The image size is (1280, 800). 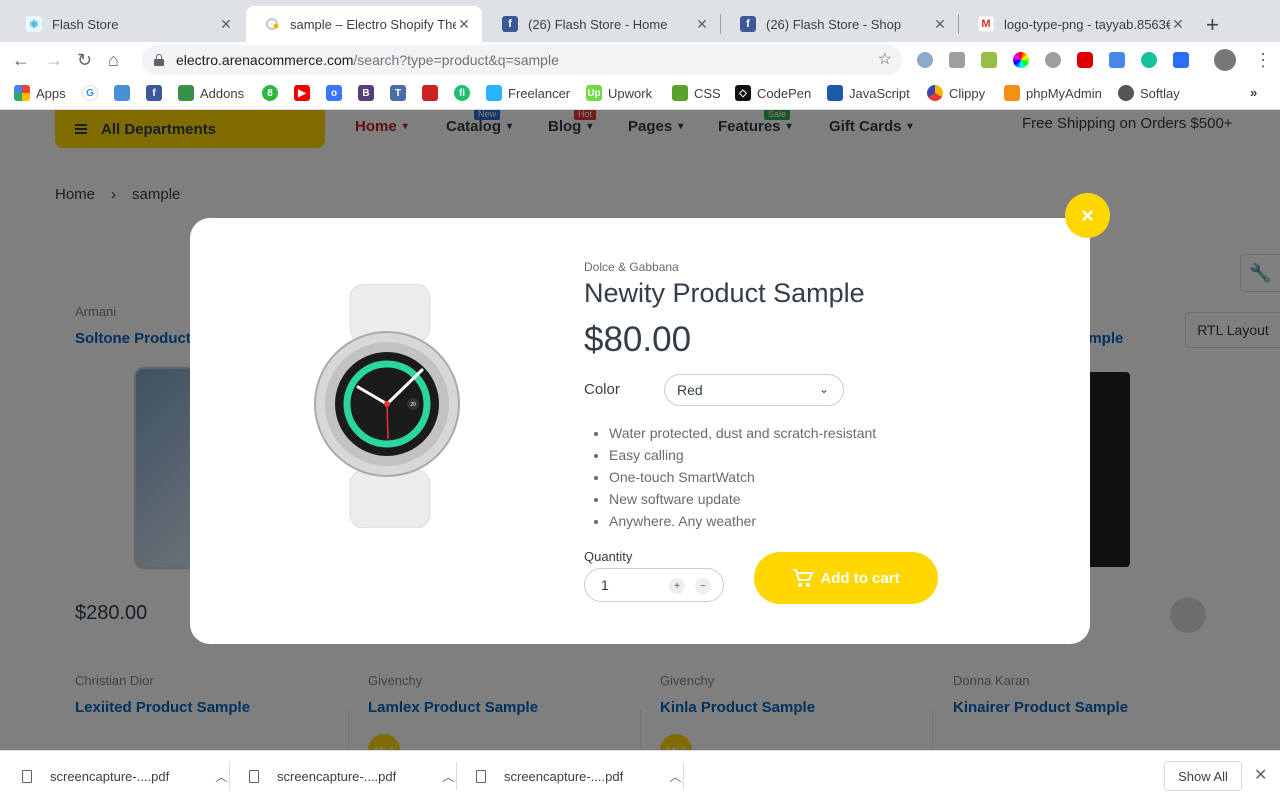 I want to click on feature-item: Easy calling, so click(x=742, y=455).